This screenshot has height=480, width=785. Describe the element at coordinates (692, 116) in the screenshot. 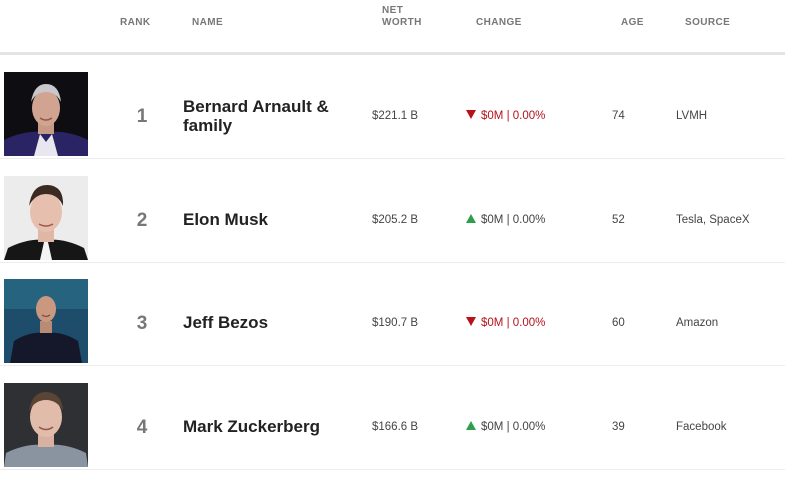

I see `source-value: LVMH` at that location.